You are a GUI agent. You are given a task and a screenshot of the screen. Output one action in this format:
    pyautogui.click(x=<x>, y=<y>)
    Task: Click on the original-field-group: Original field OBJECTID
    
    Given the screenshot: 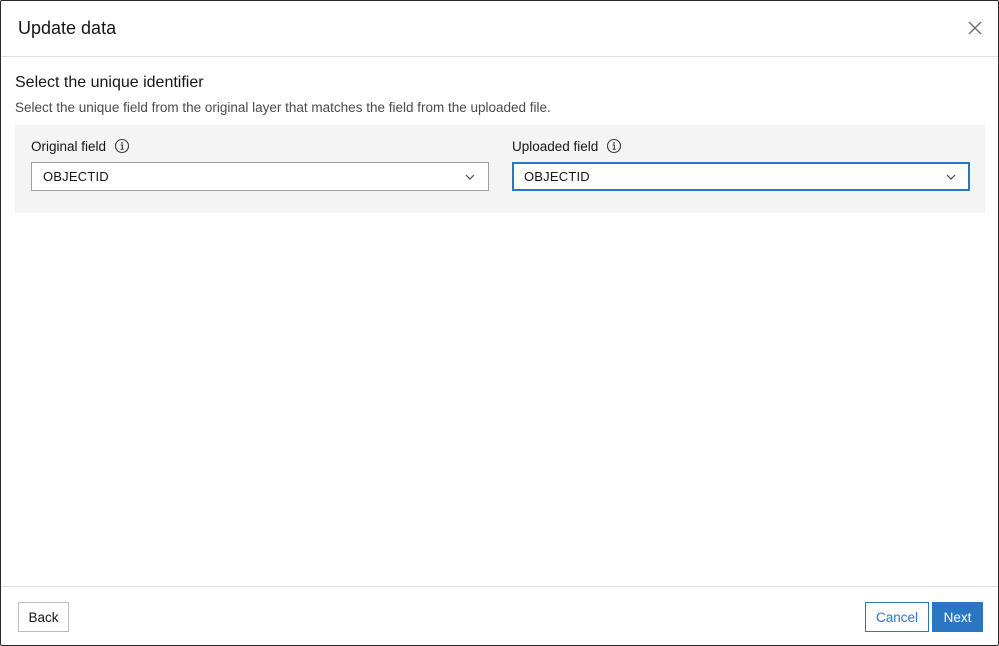 What is the action you would take?
    pyautogui.click(x=260, y=164)
    